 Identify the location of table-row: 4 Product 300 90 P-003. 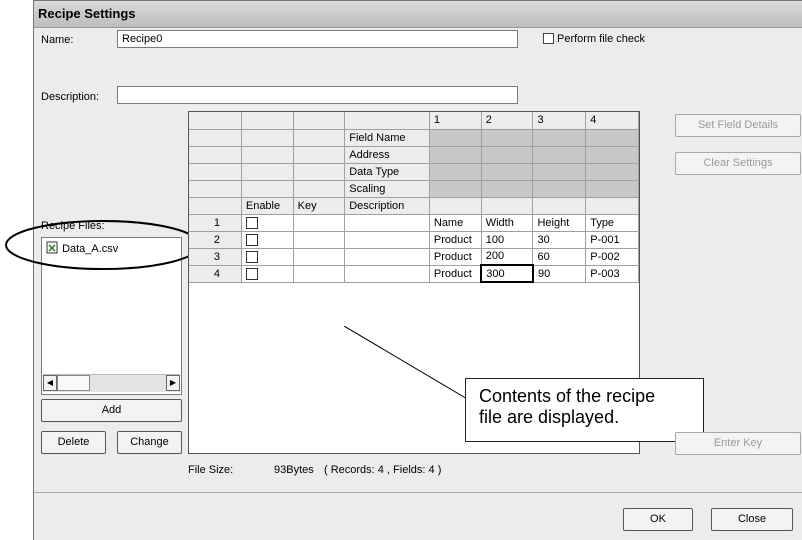
(414, 273).